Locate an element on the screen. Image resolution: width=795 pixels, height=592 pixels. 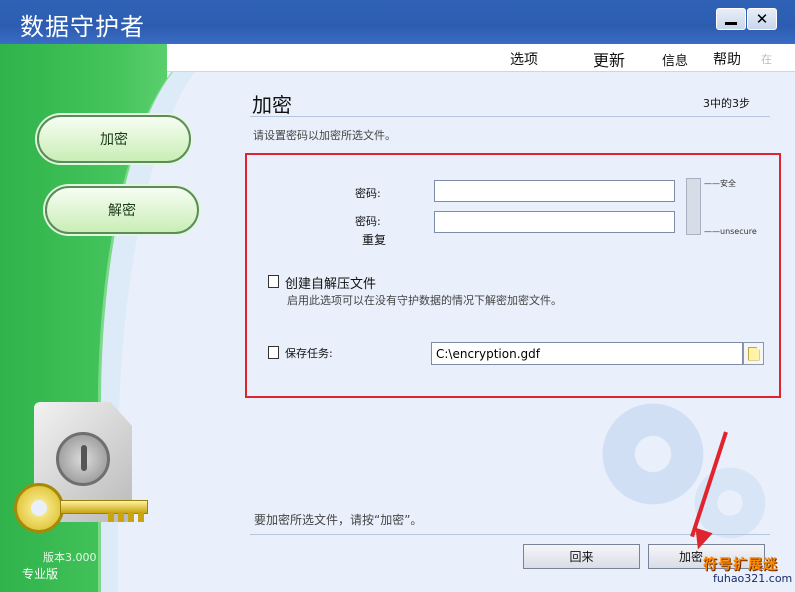
lock-dial-icon is located at coordinates (83, 459).